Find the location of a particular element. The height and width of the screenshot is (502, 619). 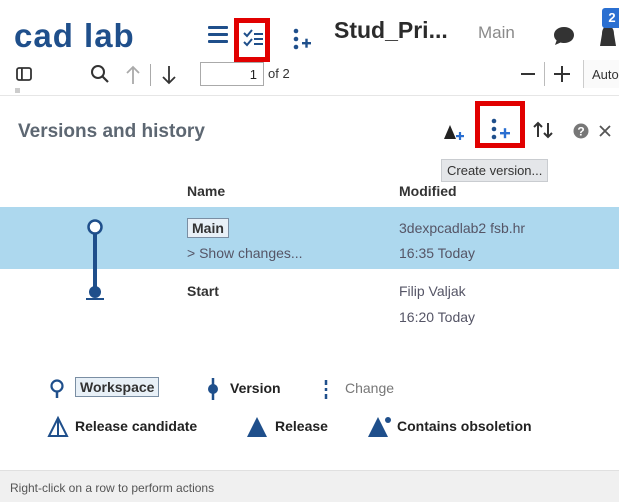

legend-contains-obsoletion: Contains obsoletion is located at coordinates (464, 426).